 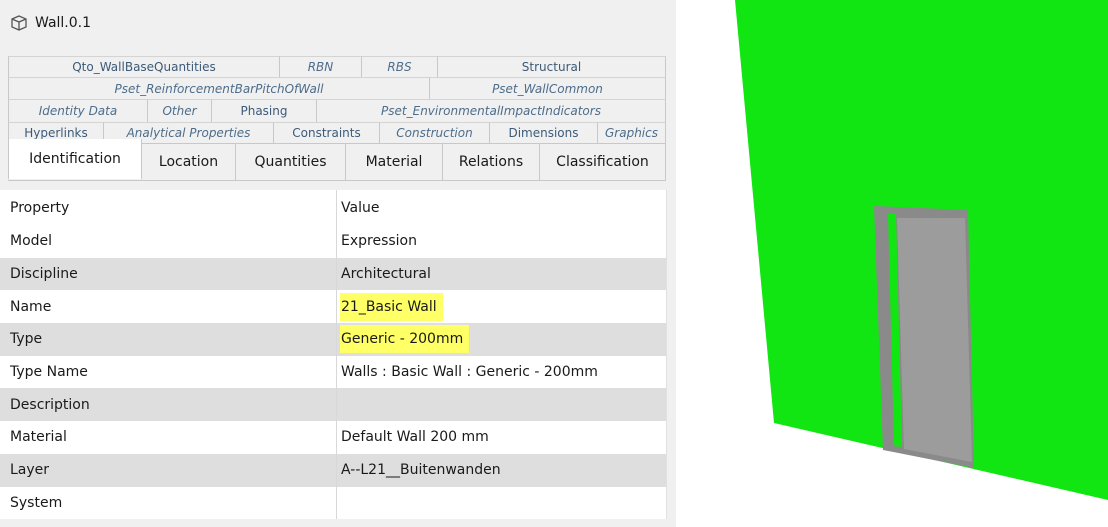 I want to click on highlighted-value: Generic - 200mm, so click(x=405, y=339).